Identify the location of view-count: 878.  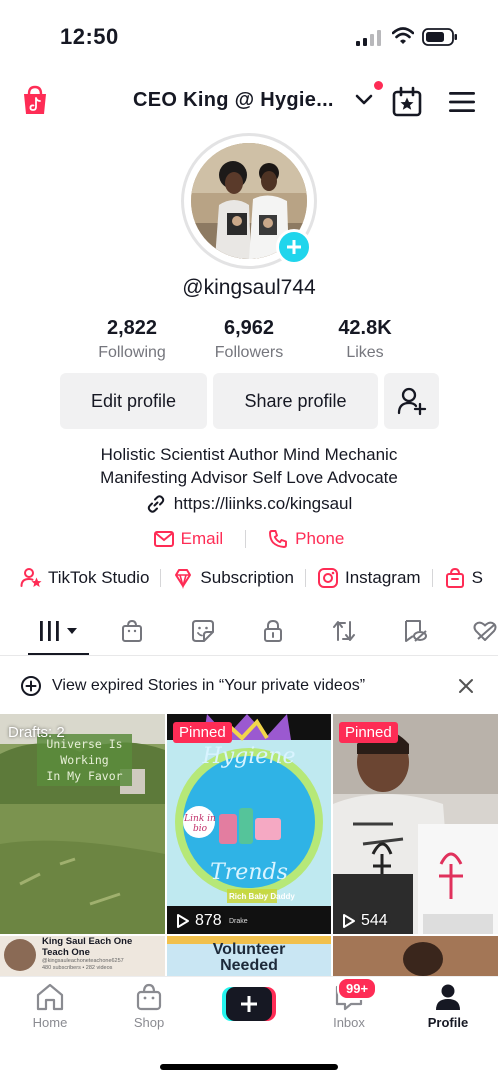
(198, 921).